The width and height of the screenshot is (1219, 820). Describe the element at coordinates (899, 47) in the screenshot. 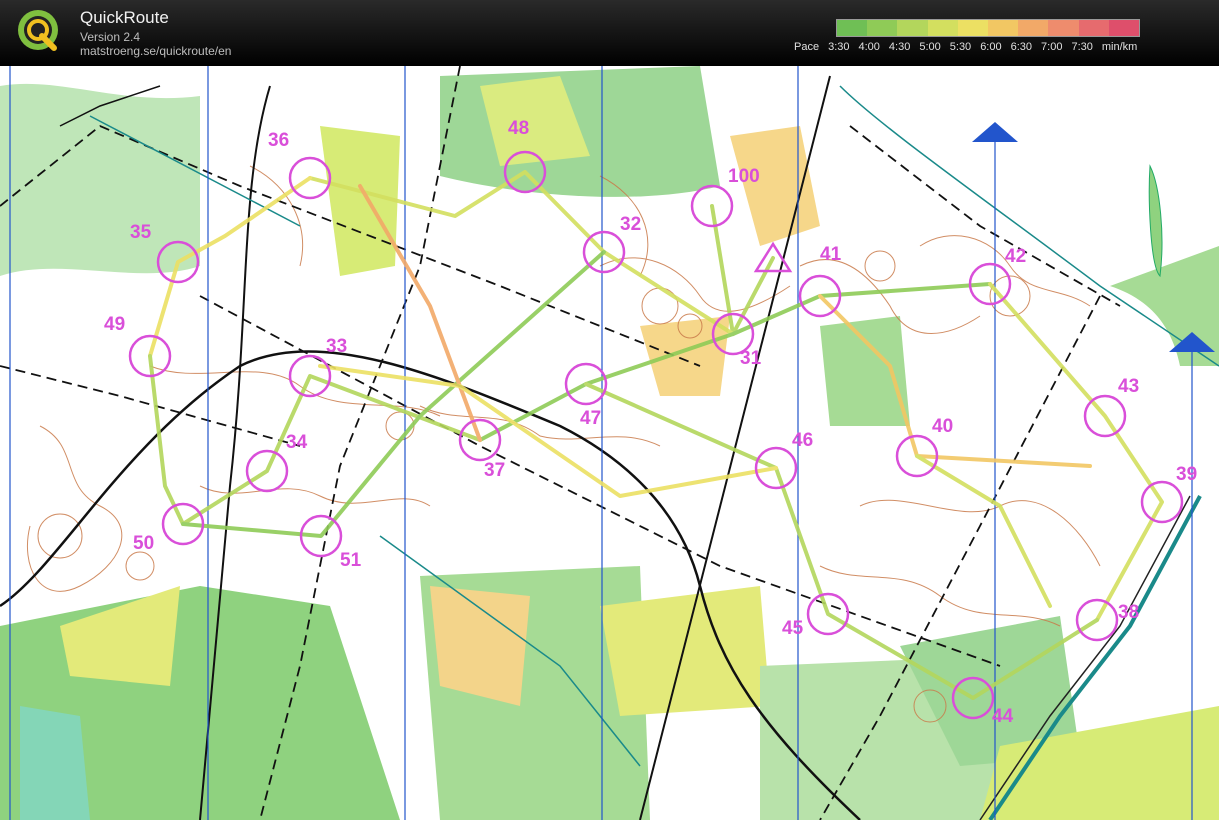

I see `pace-tick: 4:30` at that location.